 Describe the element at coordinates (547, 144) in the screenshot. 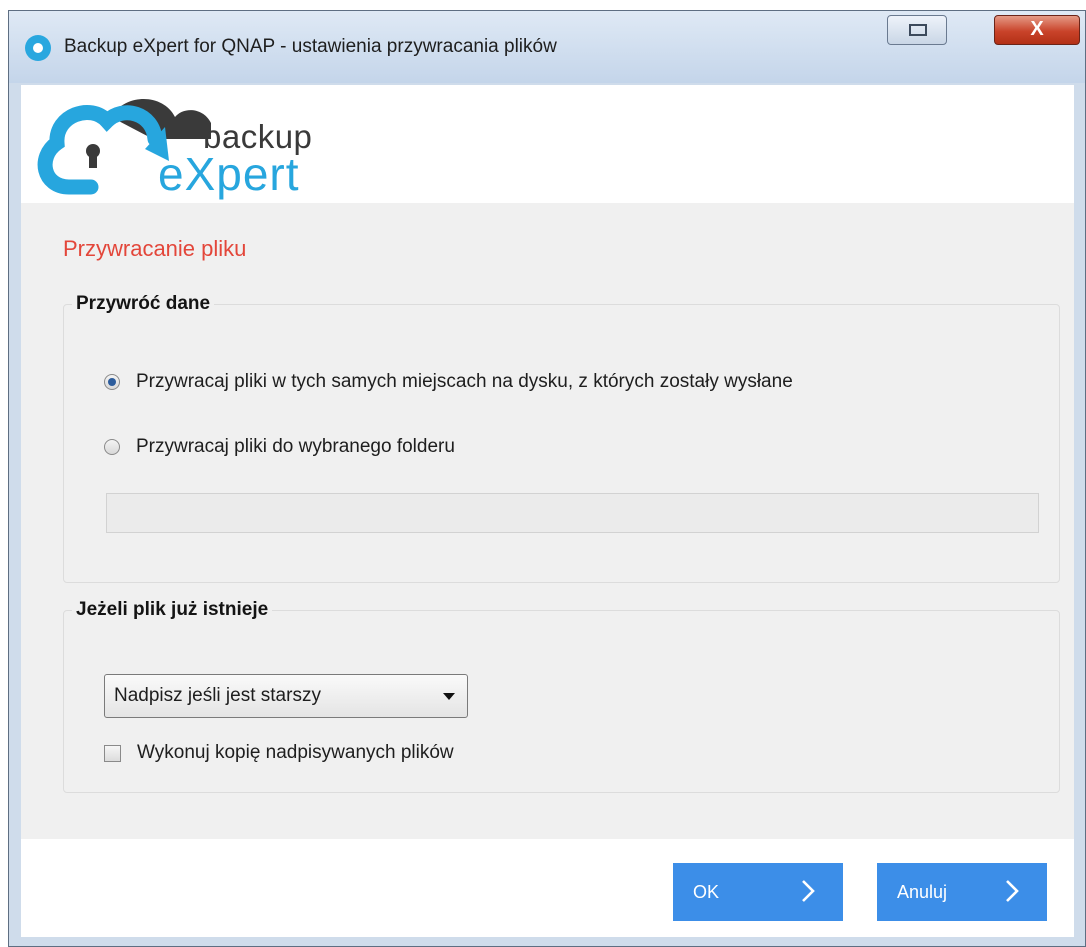

I see `logo-header: backup eXpert` at that location.